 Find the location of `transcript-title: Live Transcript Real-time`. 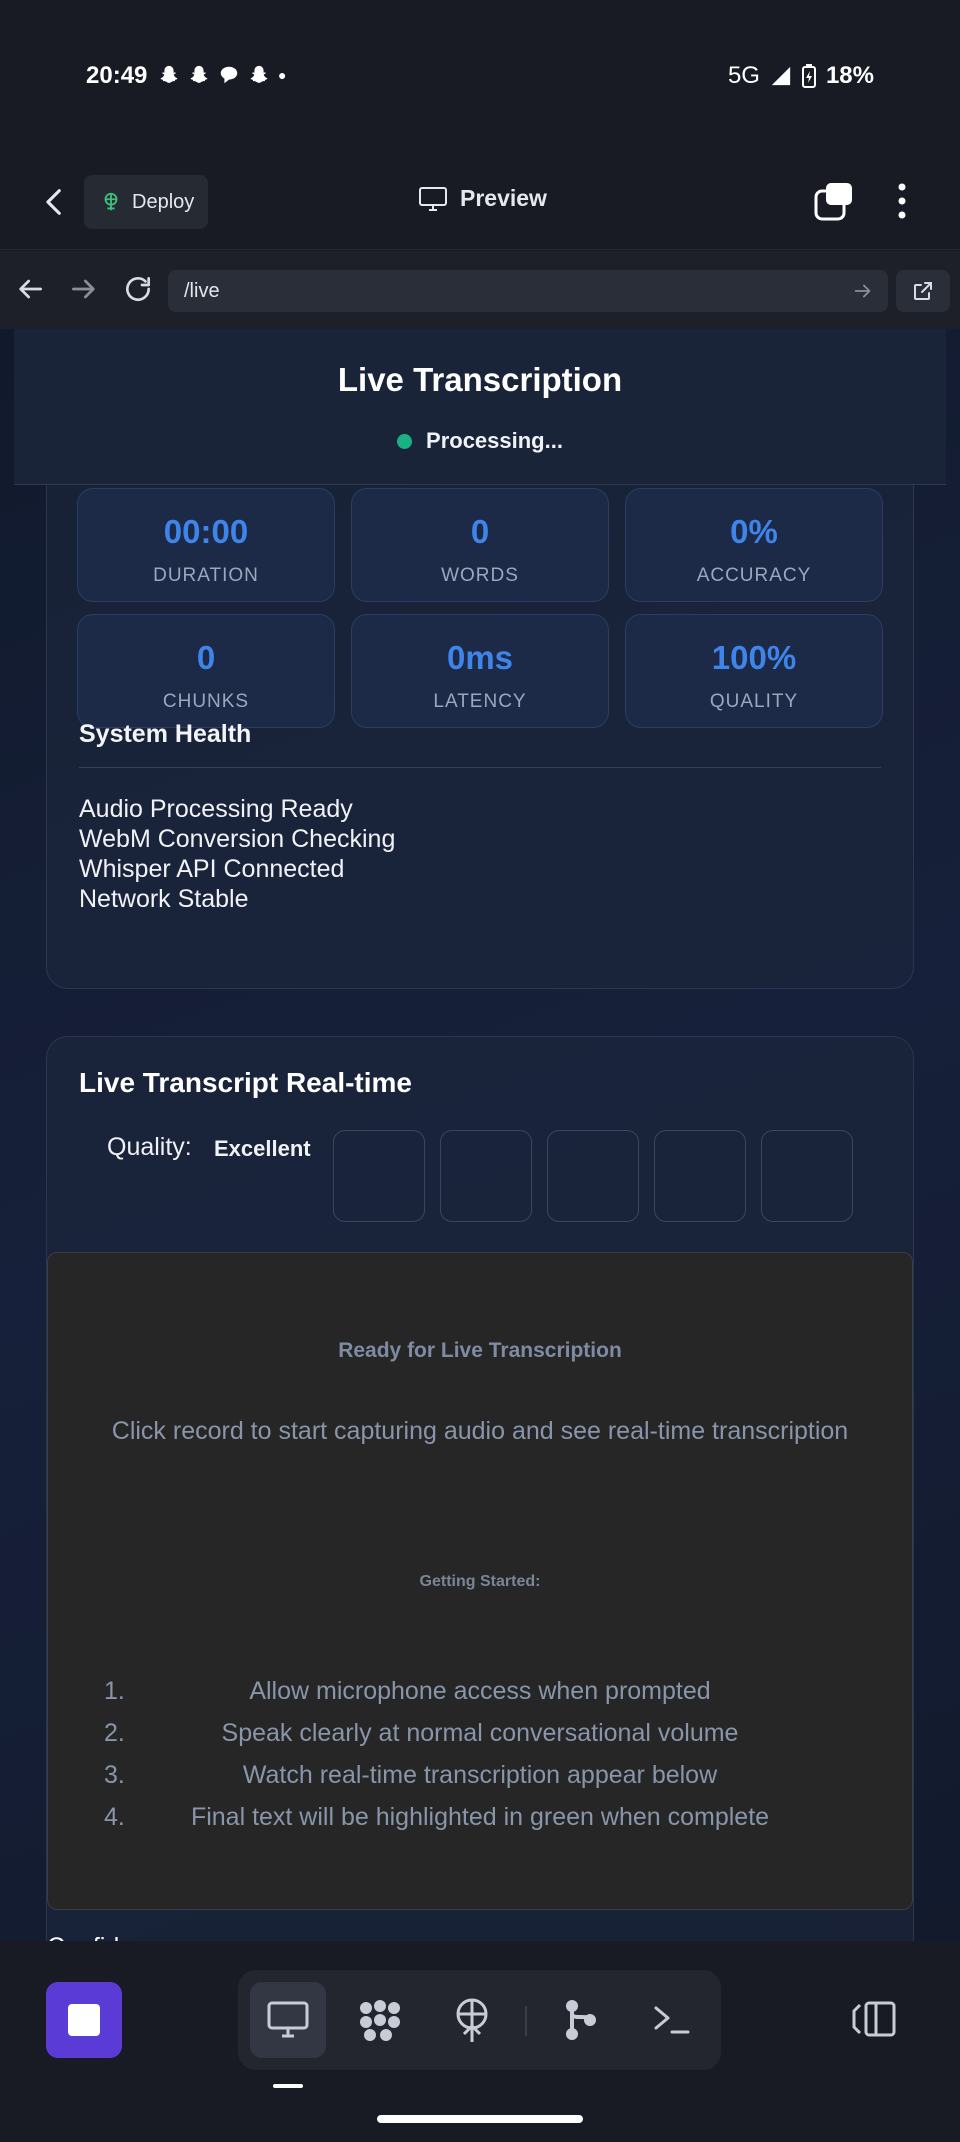

transcript-title: Live Transcript Real-time is located at coordinates (246, 1082).